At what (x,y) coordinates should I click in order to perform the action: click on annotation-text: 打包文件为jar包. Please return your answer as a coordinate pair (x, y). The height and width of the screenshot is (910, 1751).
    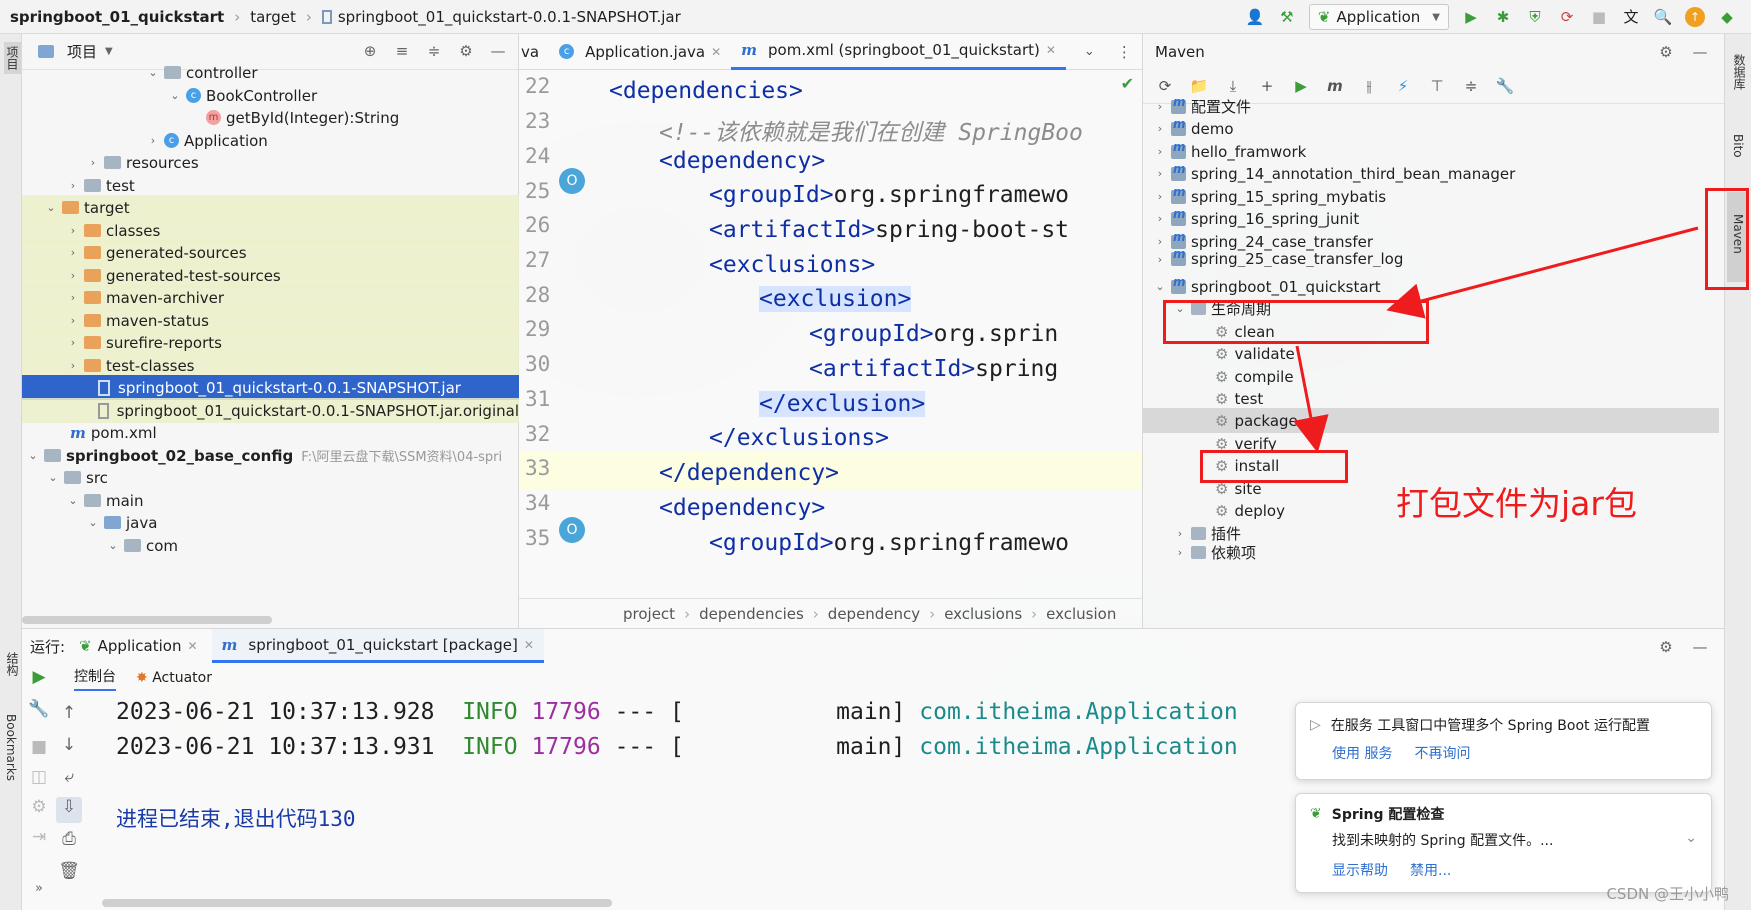
    Looking at the image, I should click on (1516, 503).